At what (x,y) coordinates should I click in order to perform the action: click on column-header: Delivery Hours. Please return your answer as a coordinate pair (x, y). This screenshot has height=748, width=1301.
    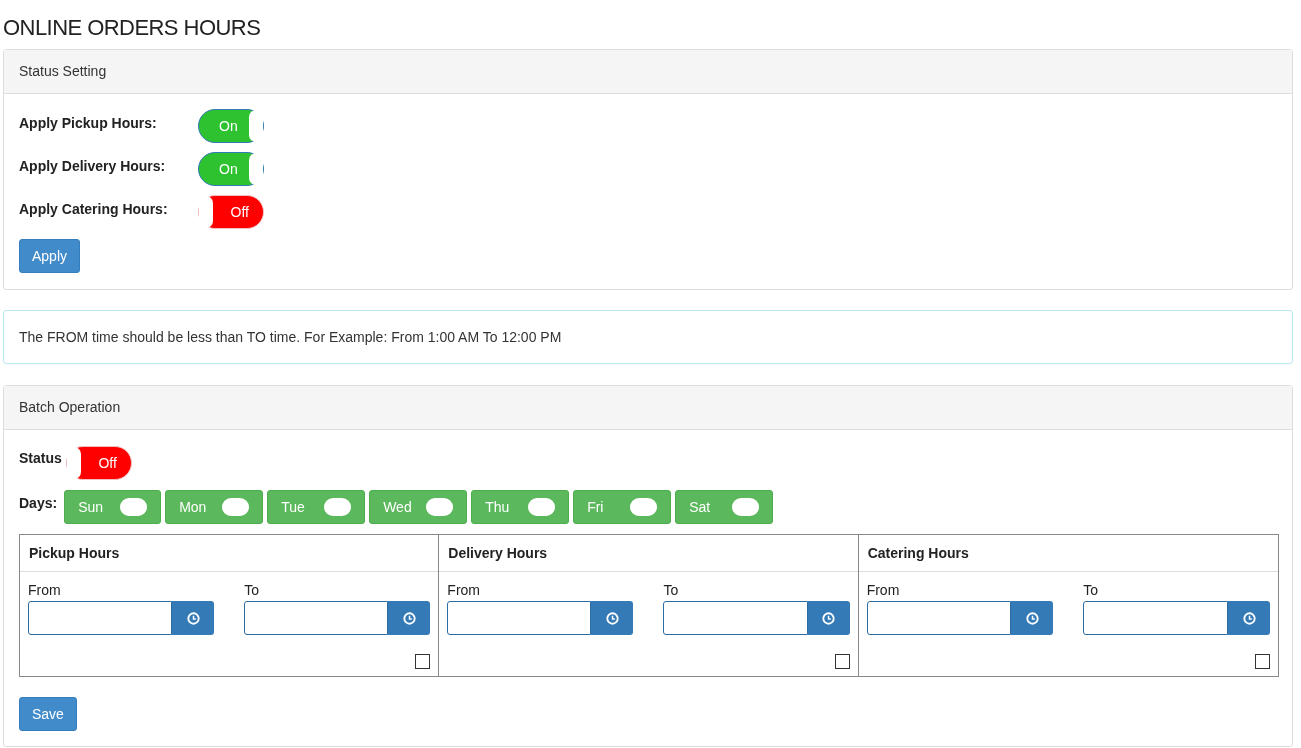
    Looking at the image, I should click on (648, 553).